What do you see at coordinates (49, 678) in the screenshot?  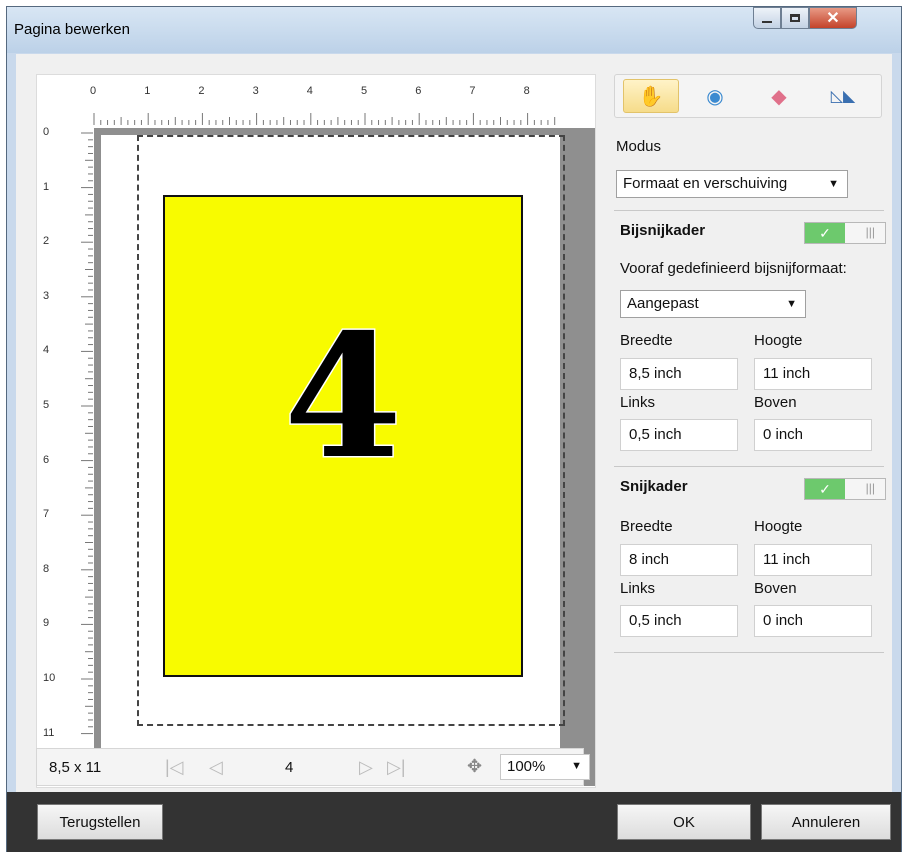 I see `ruler-tick-label: 10` at bounding box center [49, 678].